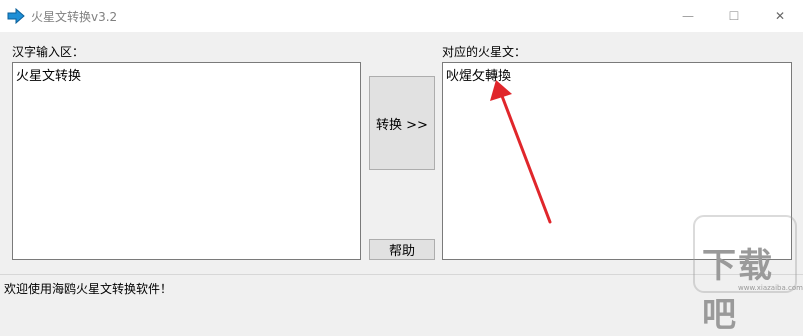 The image size is (803, 336). What do you see at coordinates (688, 16) in the screenshot?
I see `minimize-button: —` at bounding box center [688, 16].